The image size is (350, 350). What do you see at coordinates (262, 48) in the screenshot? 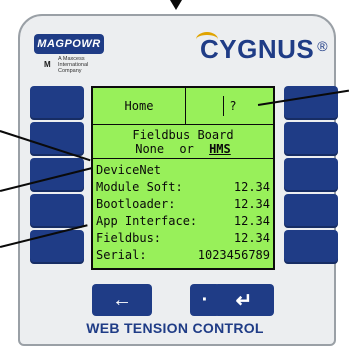
I see `cygnus-brand: CYGNUS ®` at bounding box center [262, 48].